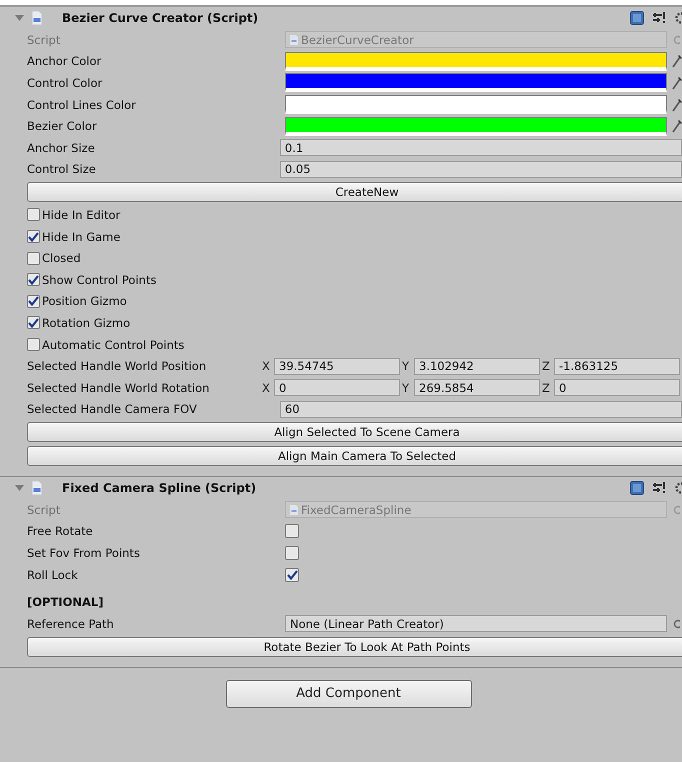 This screenshot has height=762, width=682. Describe the element at coordinates (112, 409) in the screenshot. I see `field-label: Selected Handle Camera FOV` at that location.